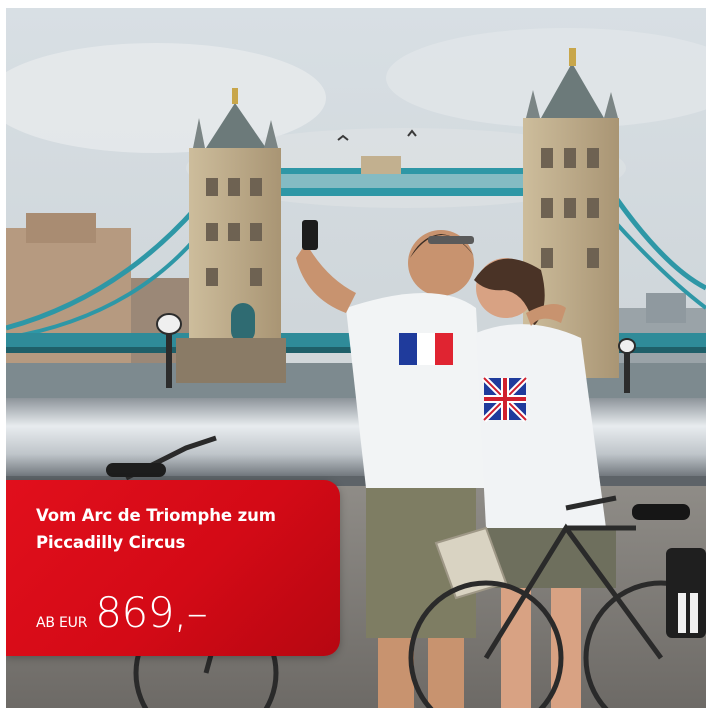  What do you see at coordinates (408, 349) in the screenshot?
I see `french-flag-icon` at bounding box center [408, 349].